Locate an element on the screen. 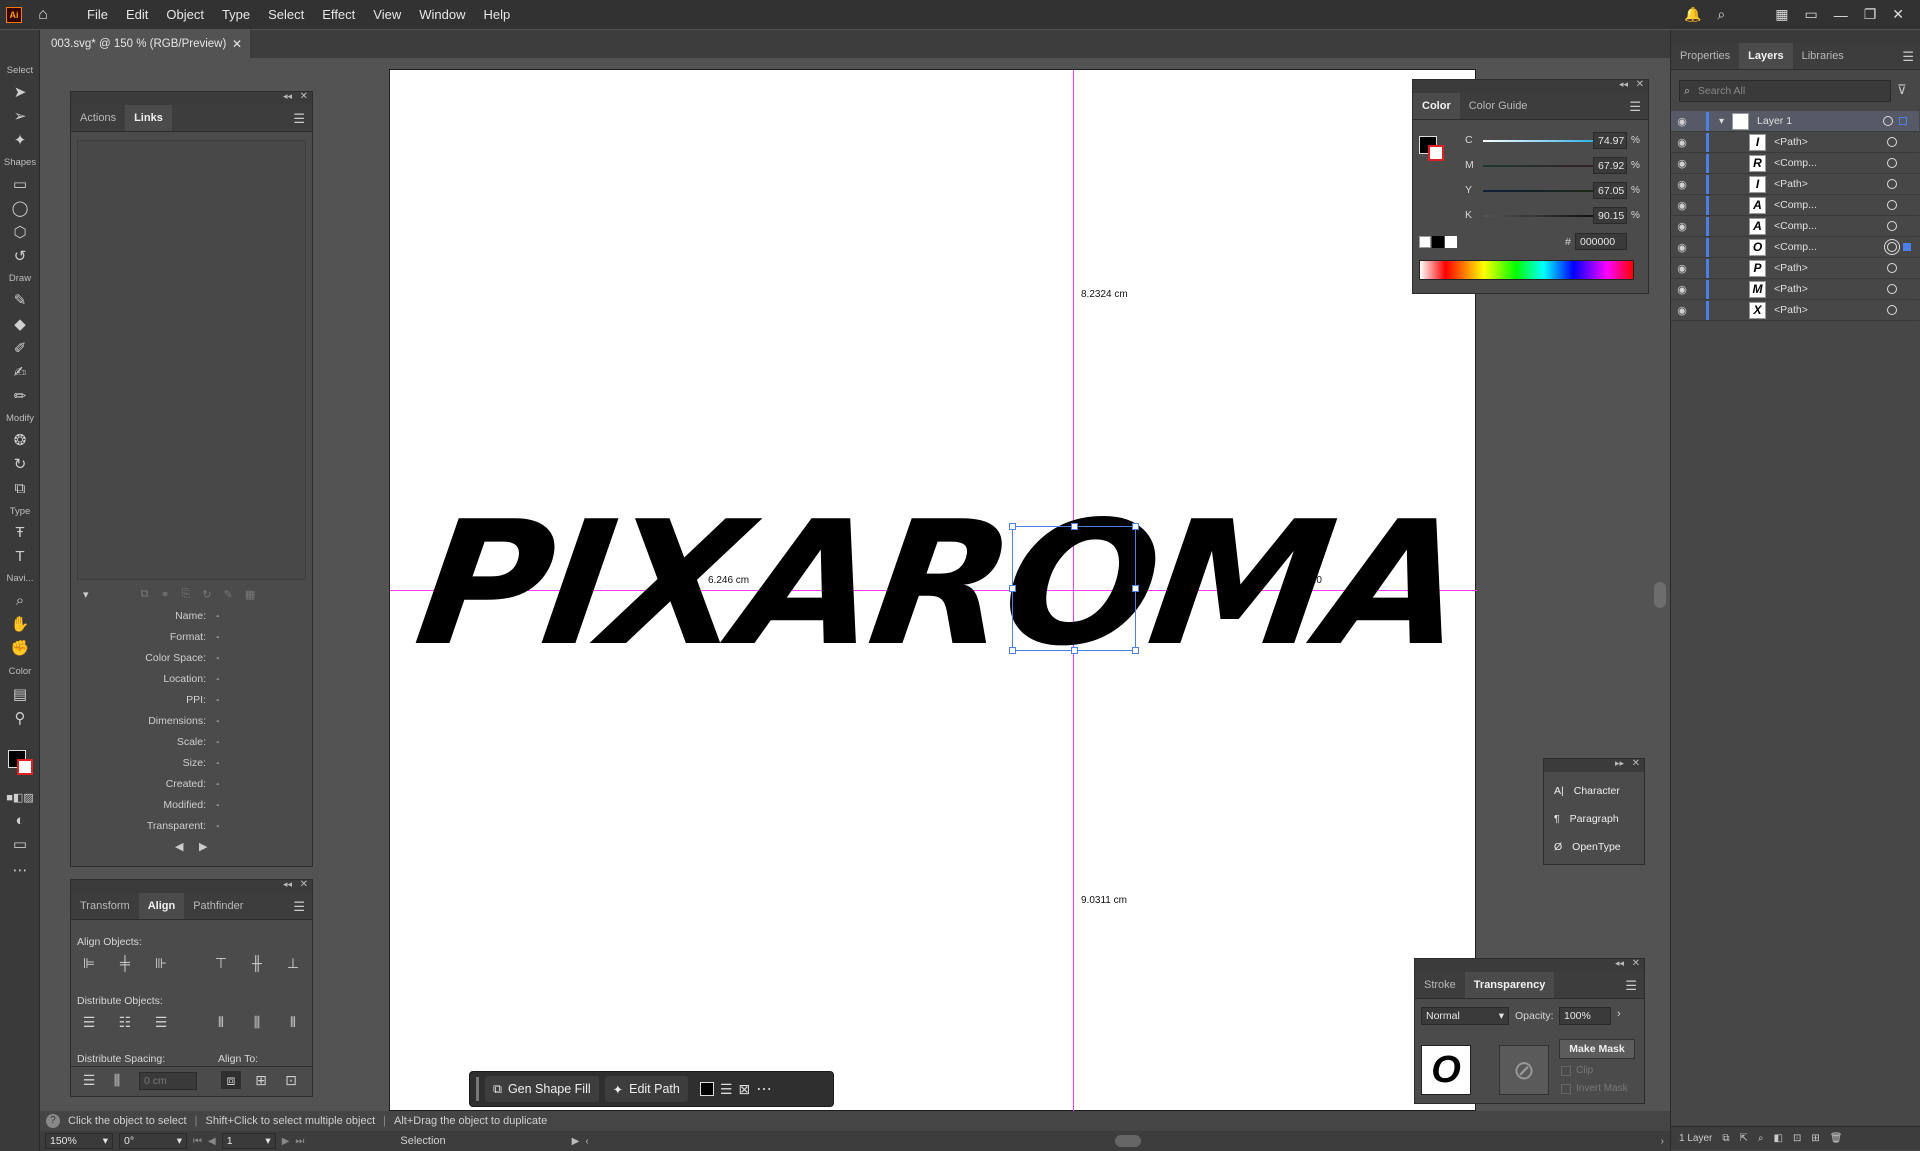 The height and width of the screenshot is (1151, 1920). stroke-color-swatch is located at coordinates (1436, 153).